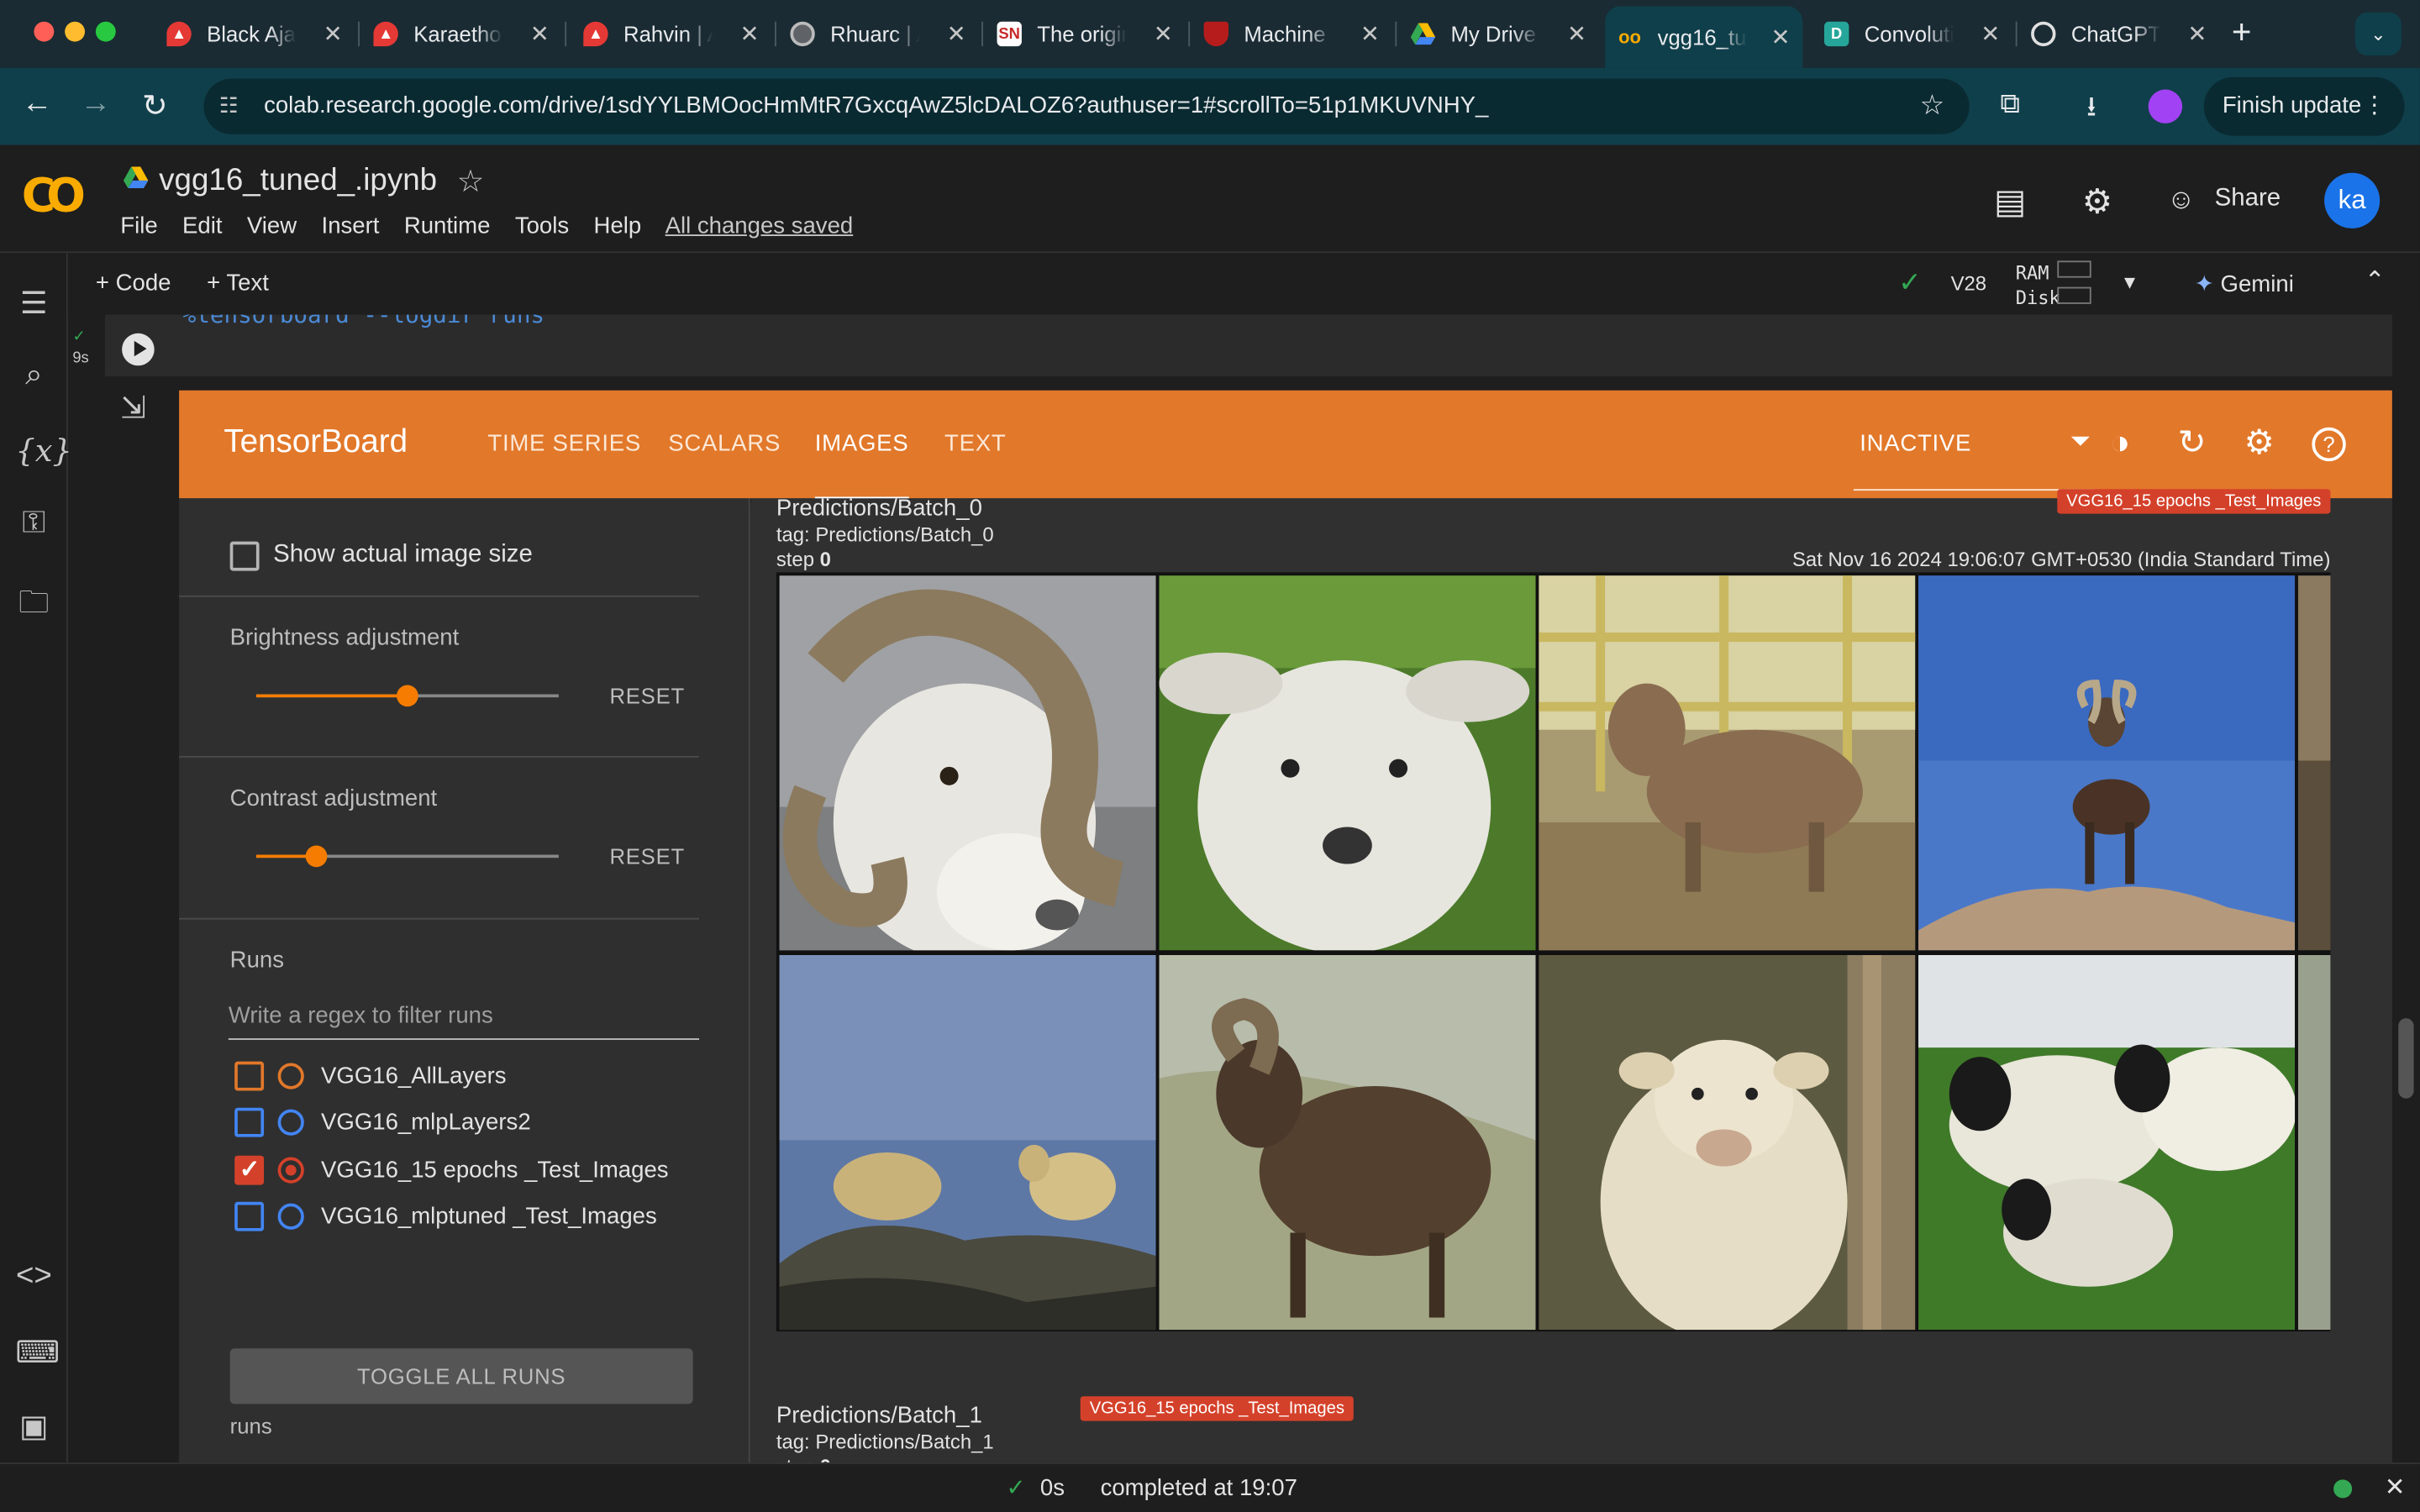  Describe the element at coordinates (138, 226) in the screenshot. I see `menu-file: File` at that location.